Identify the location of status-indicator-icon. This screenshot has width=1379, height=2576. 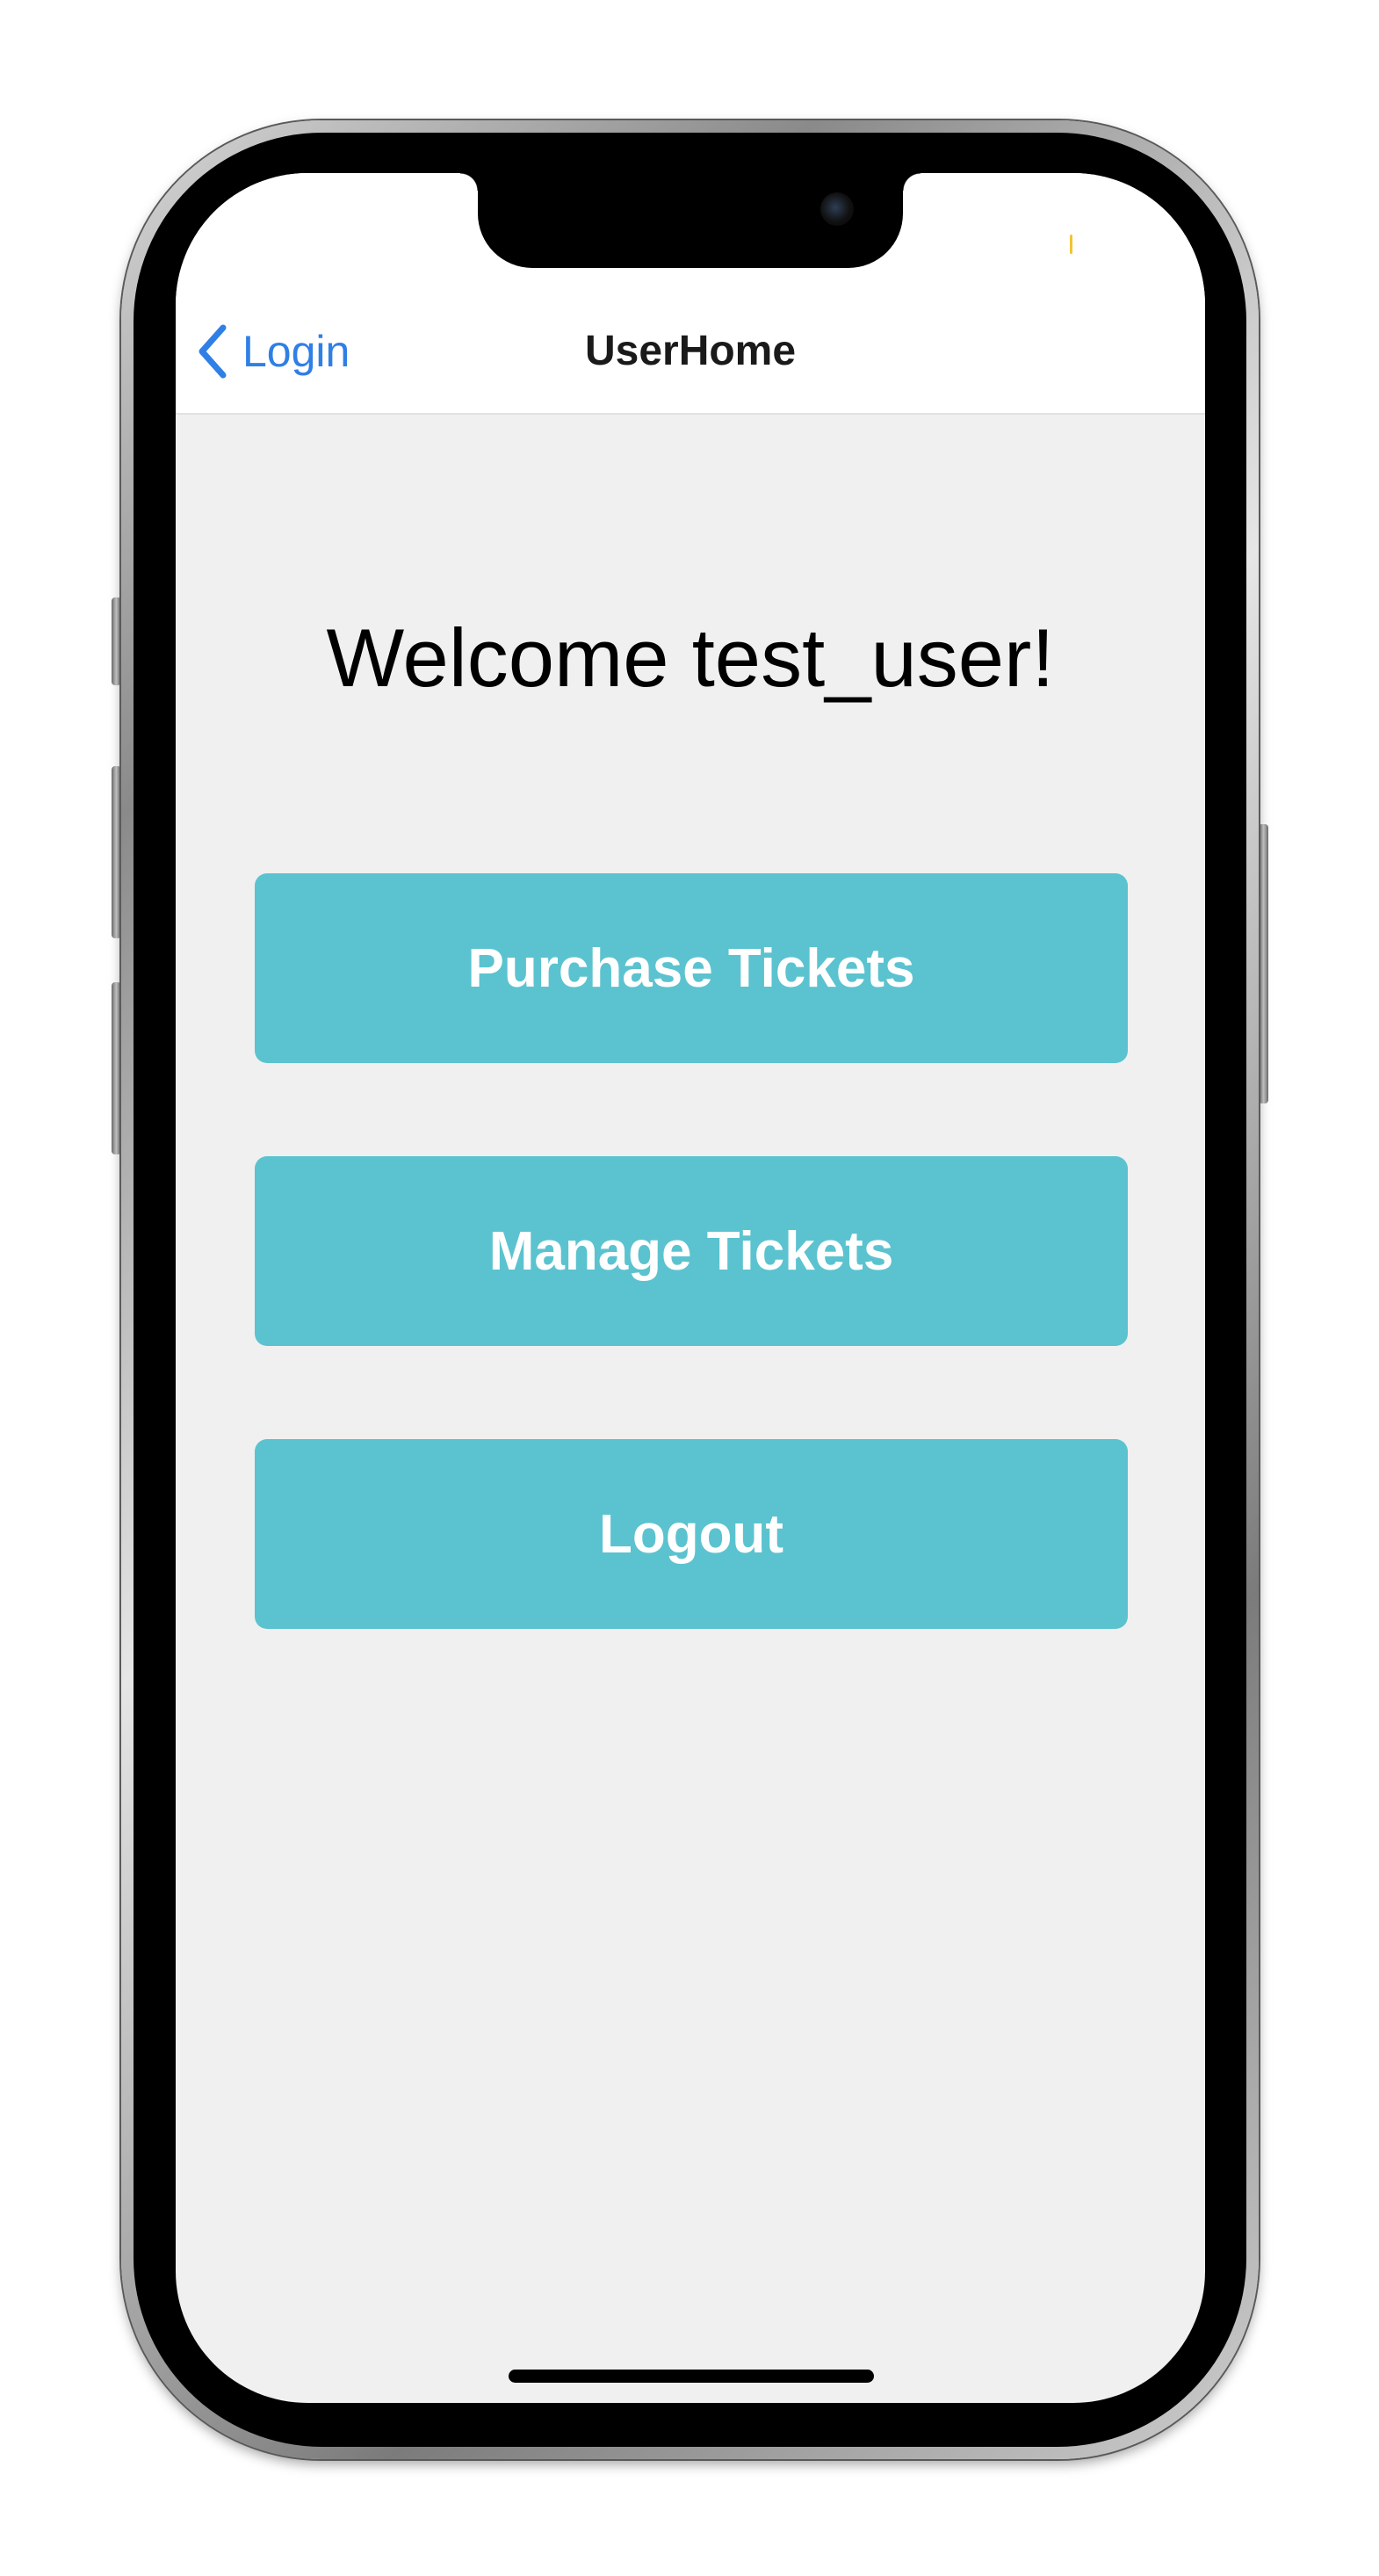
(1071, 244).